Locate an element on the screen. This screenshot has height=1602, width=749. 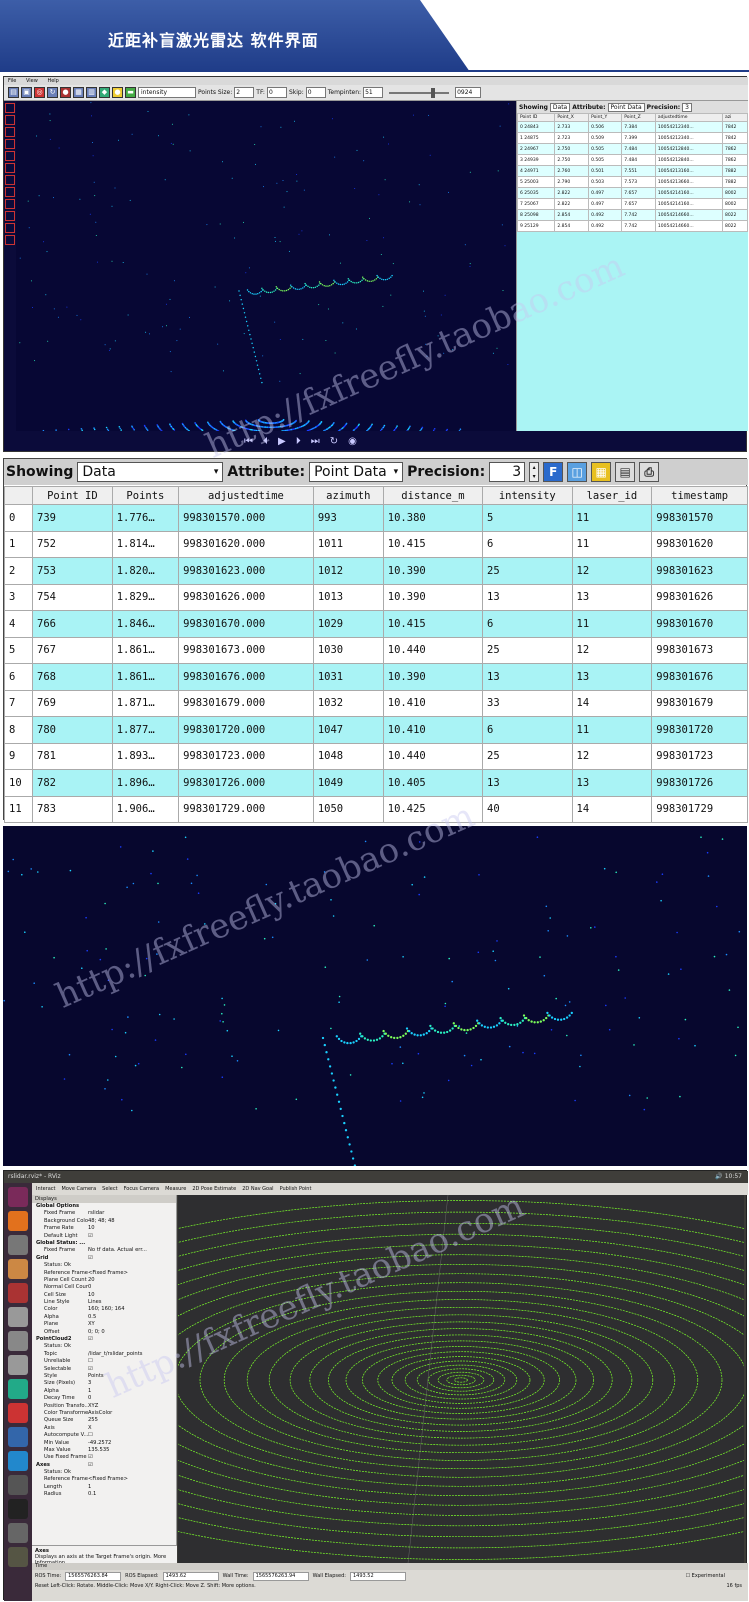
menu-file: File is located at coordinates (12, 81).